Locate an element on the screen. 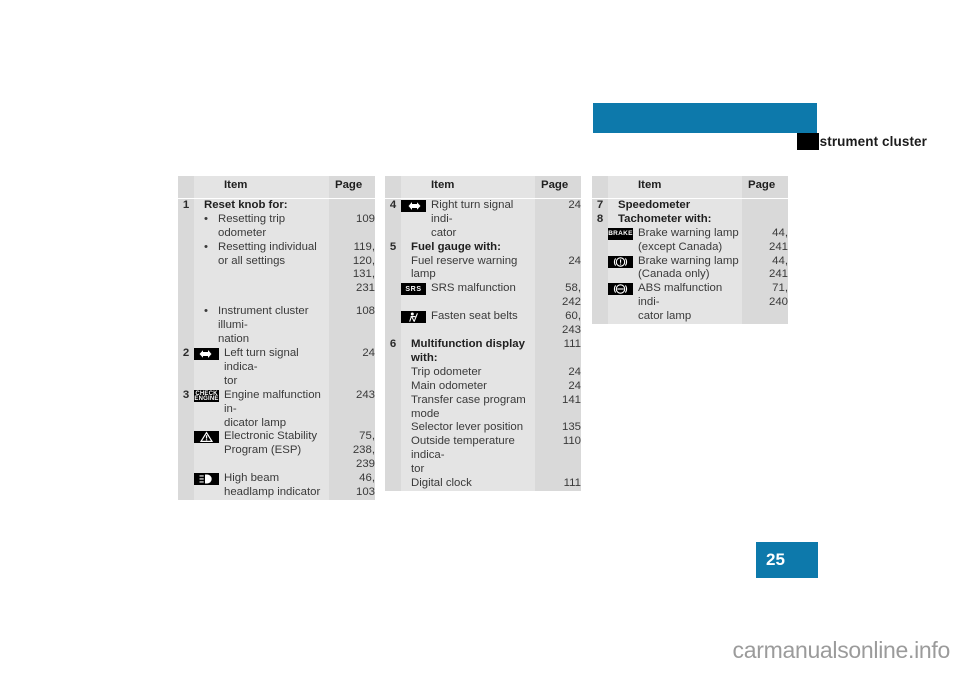 Image resolution: width=960 pixels, height=678 pixels. brake-circle-icon is located at coordinates (620, 261).